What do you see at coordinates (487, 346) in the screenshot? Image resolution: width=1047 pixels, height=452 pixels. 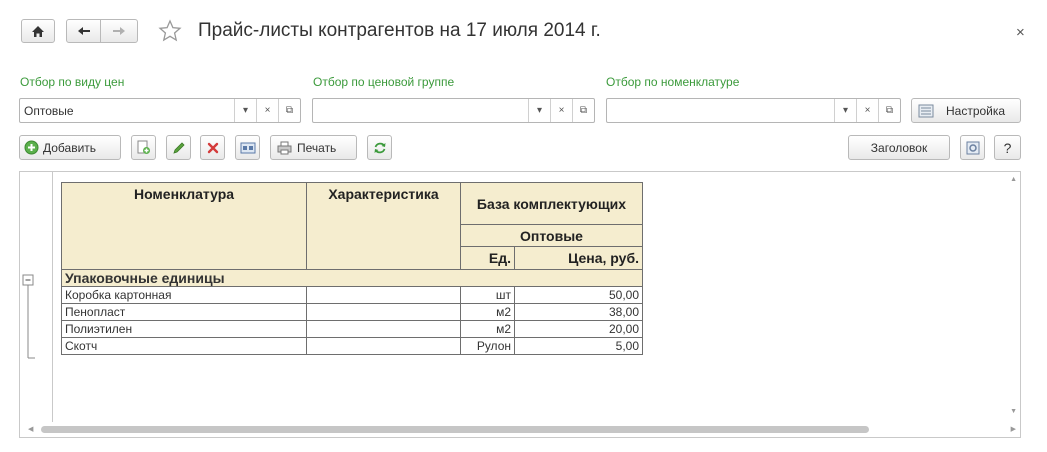 I see `row-unit: Рулон` at bounding box center [487, 346].